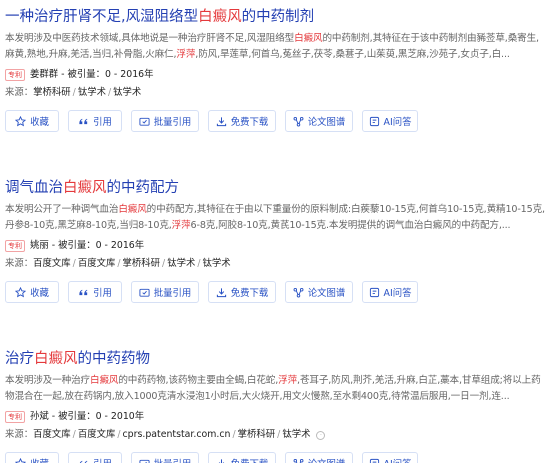  What do you see at coordinates (177, 435) in the screenshot?
I see `source-link: cprs.patentstar.com.cn` at bounding box center [177, 435].